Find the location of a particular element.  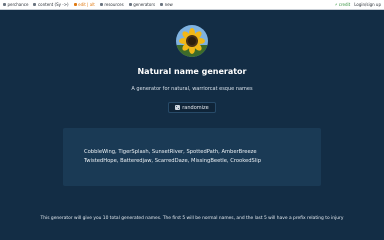

nav-right: ⚡ credit Login/sign up is located at coordinates (358, 4).